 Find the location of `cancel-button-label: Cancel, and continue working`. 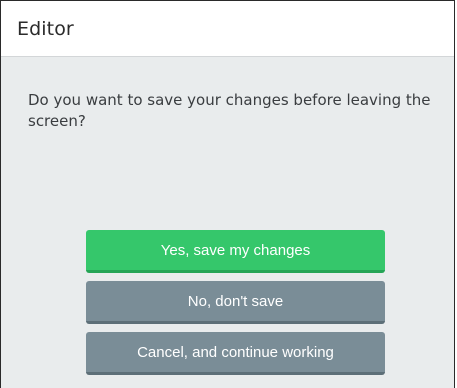

cancel-button-label: Cancel, and continue working is located at coordinates (235, 352).